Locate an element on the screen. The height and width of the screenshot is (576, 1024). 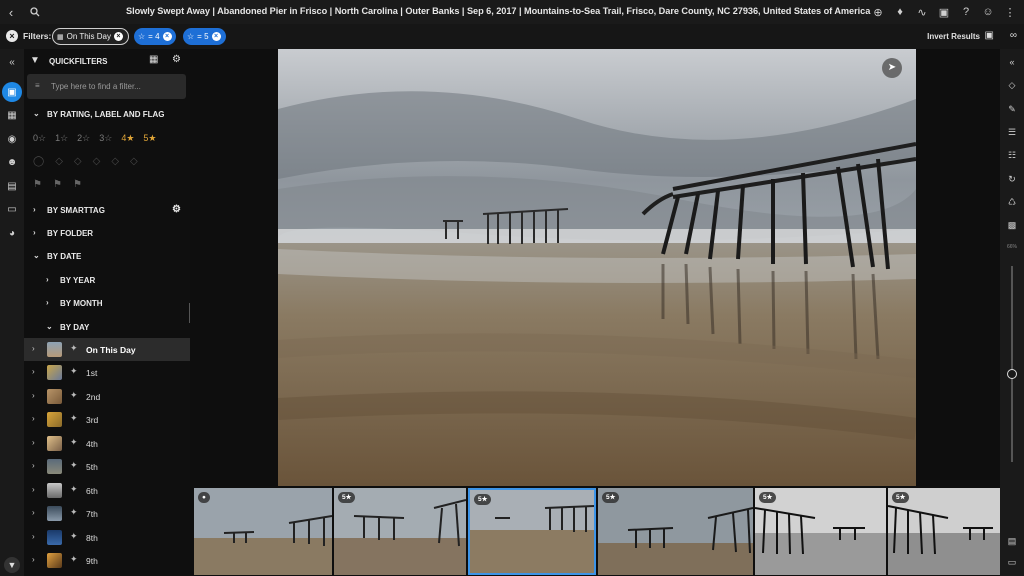
clear-filters-icon: × is located at coordinates (12, 36).